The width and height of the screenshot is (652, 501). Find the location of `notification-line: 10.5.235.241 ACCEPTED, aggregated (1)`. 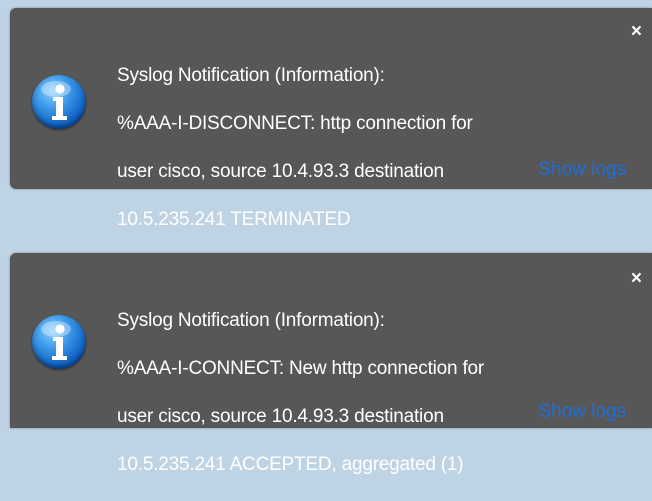

notification-line: 10.5.235.241 ACCEPTED, aggregated (1) is located at coordinates (290, 464).